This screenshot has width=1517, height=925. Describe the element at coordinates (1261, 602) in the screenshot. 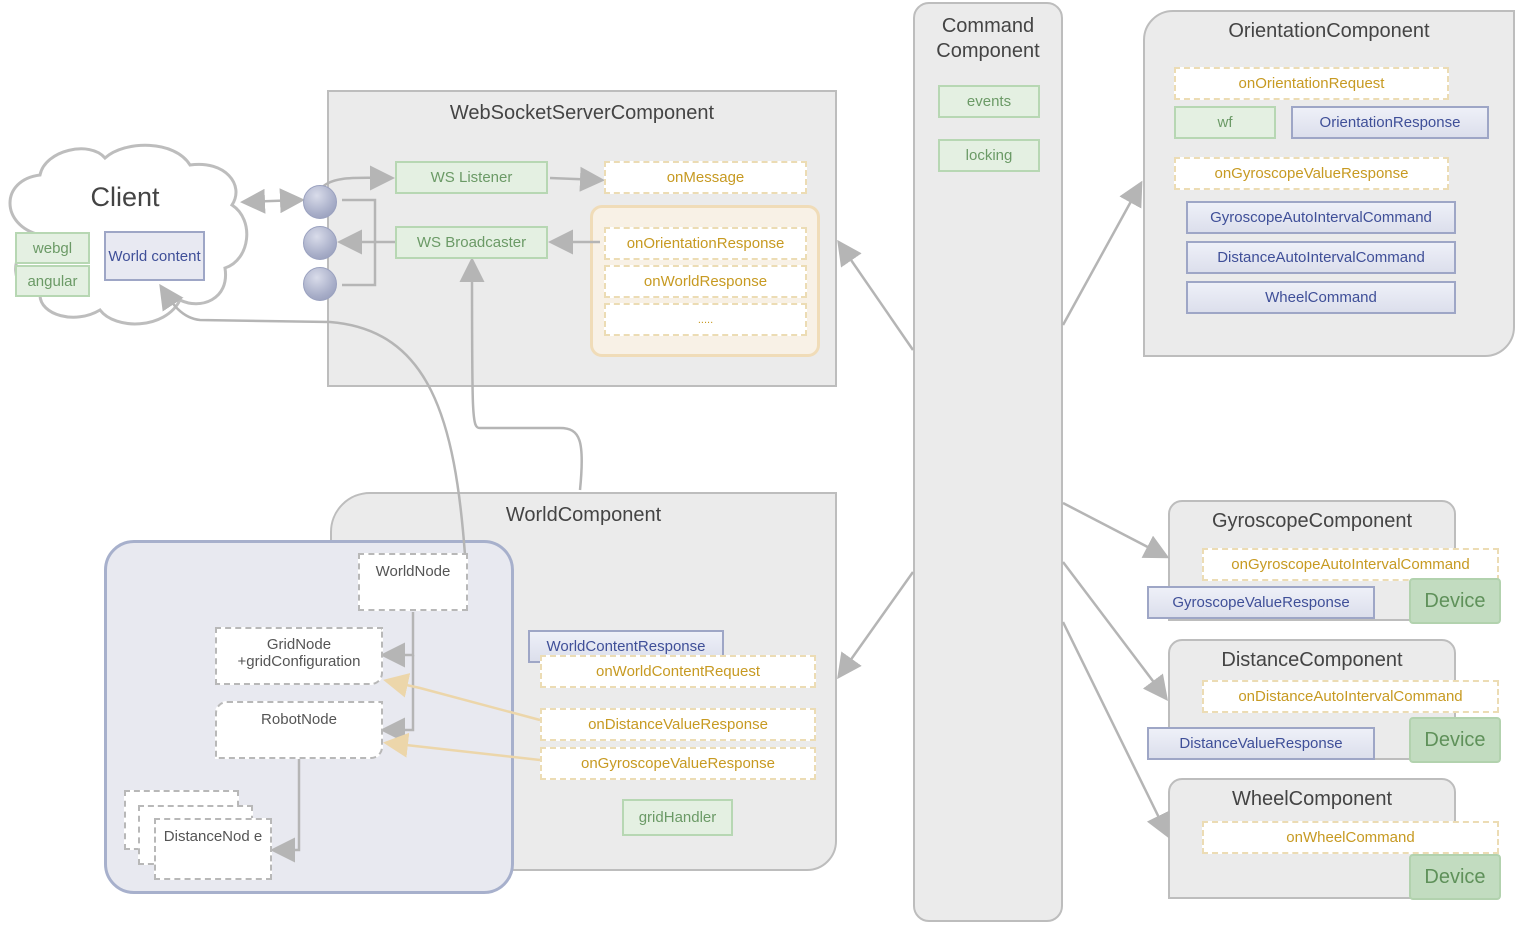

I see `gyroscope-value-response: GyroscopeValueResponse` at that location.